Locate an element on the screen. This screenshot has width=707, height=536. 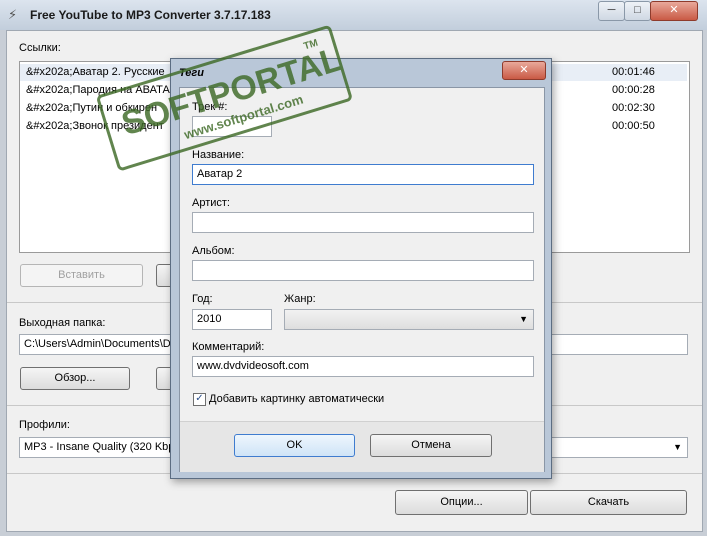
album-field is located at coordinates (363, 270).